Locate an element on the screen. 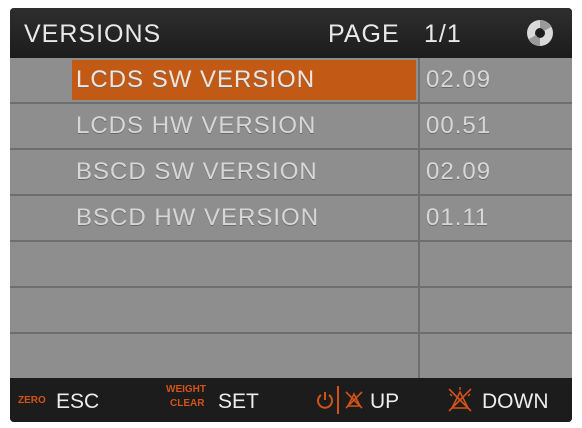 This screenshot has width=582, height=428. down-softkey: DOWN is located at coordinates (505, 400).